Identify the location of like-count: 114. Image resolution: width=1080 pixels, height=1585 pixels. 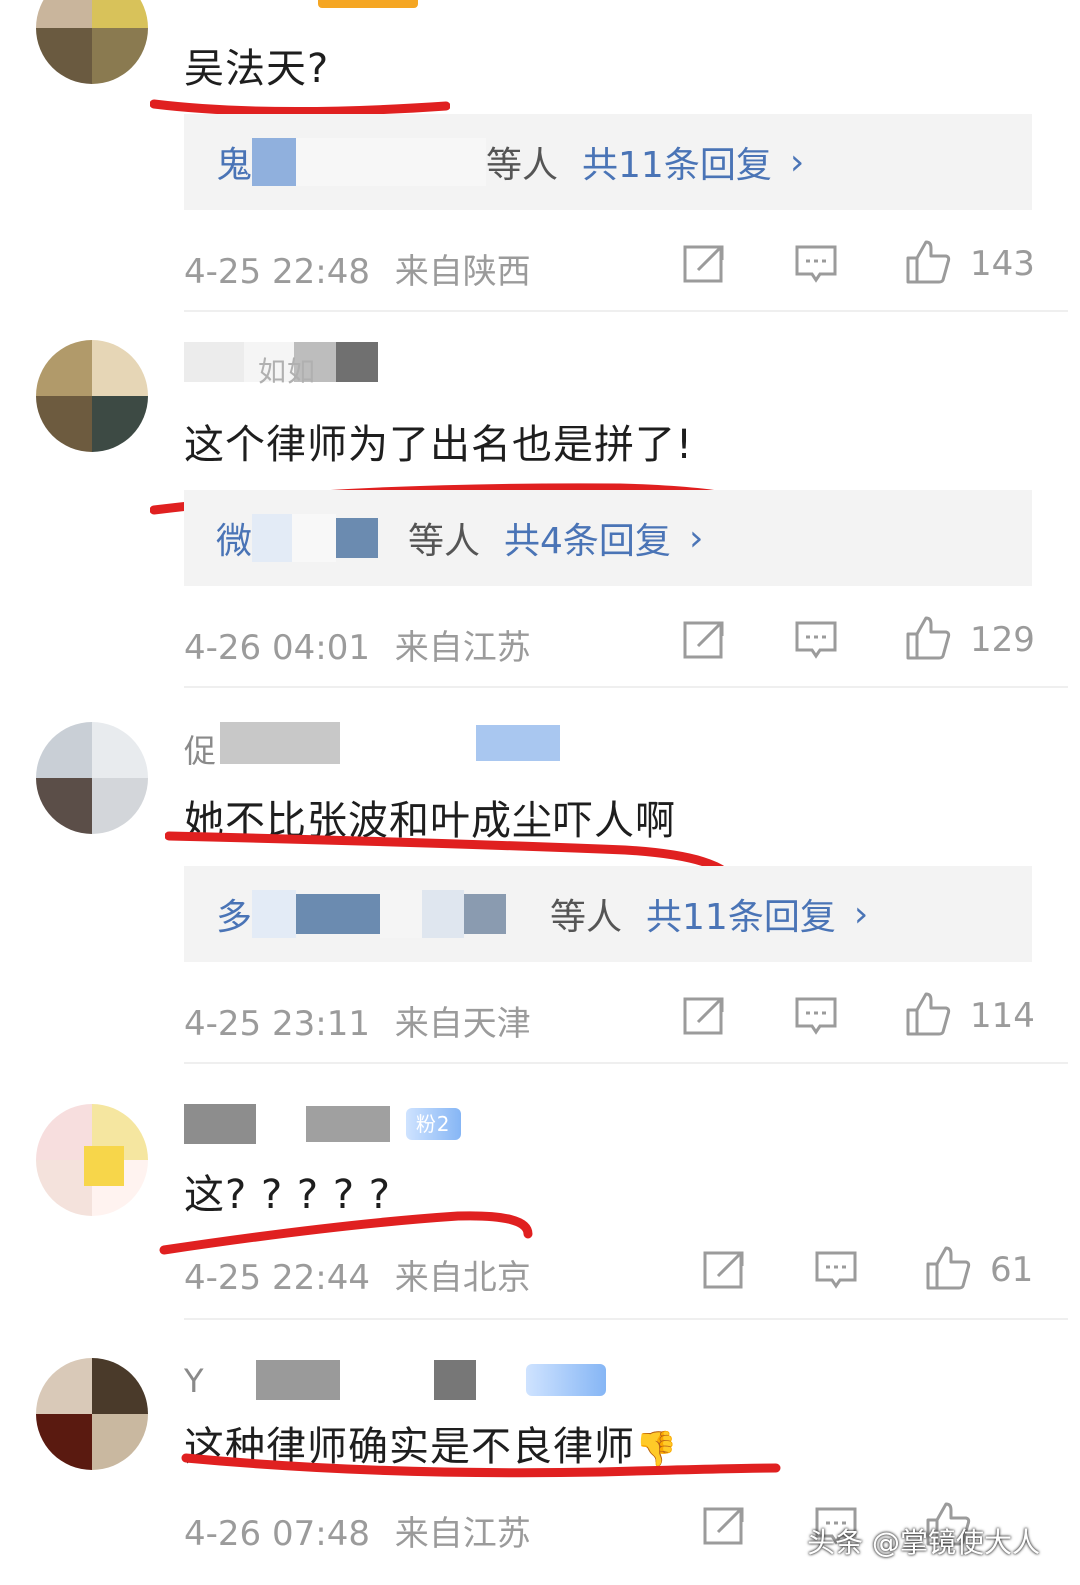
(1002, 1016).